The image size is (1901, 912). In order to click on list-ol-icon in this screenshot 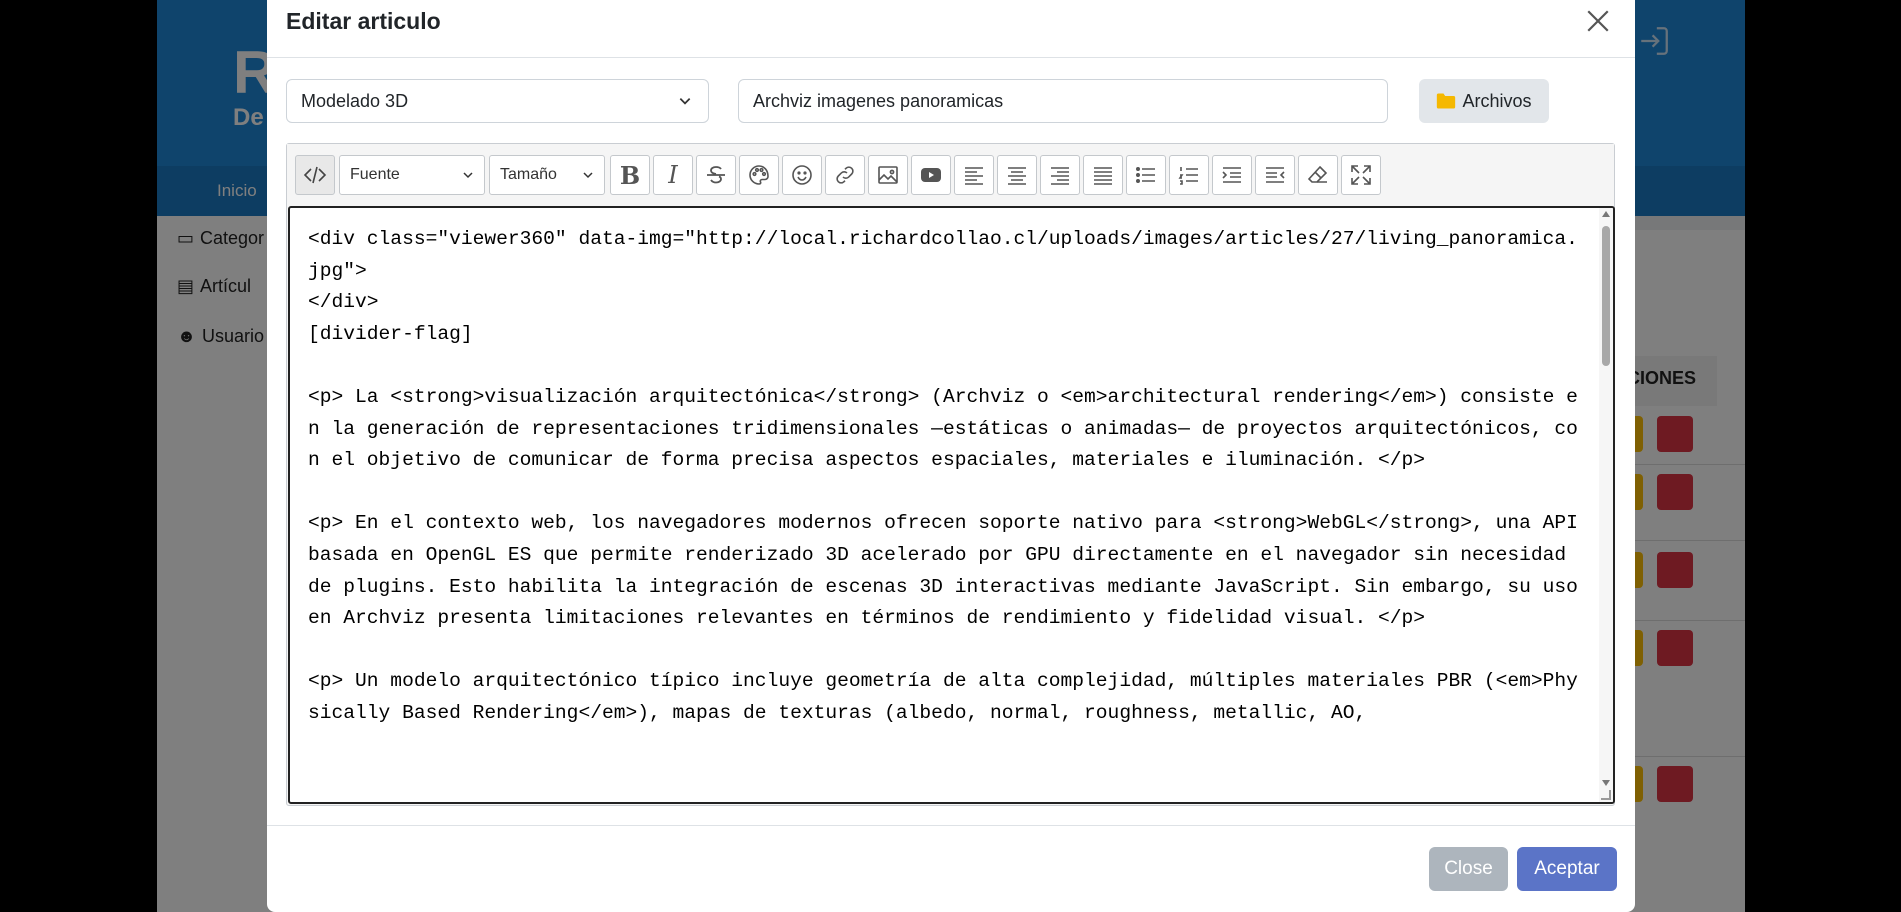, I will do `click(1188, 176)`.